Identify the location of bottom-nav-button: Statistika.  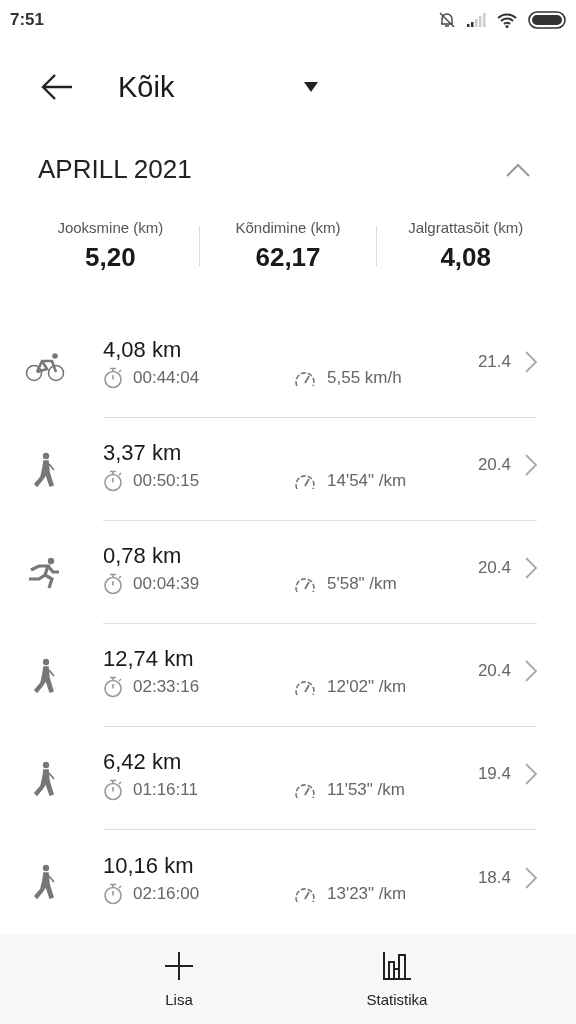
(397, 979).